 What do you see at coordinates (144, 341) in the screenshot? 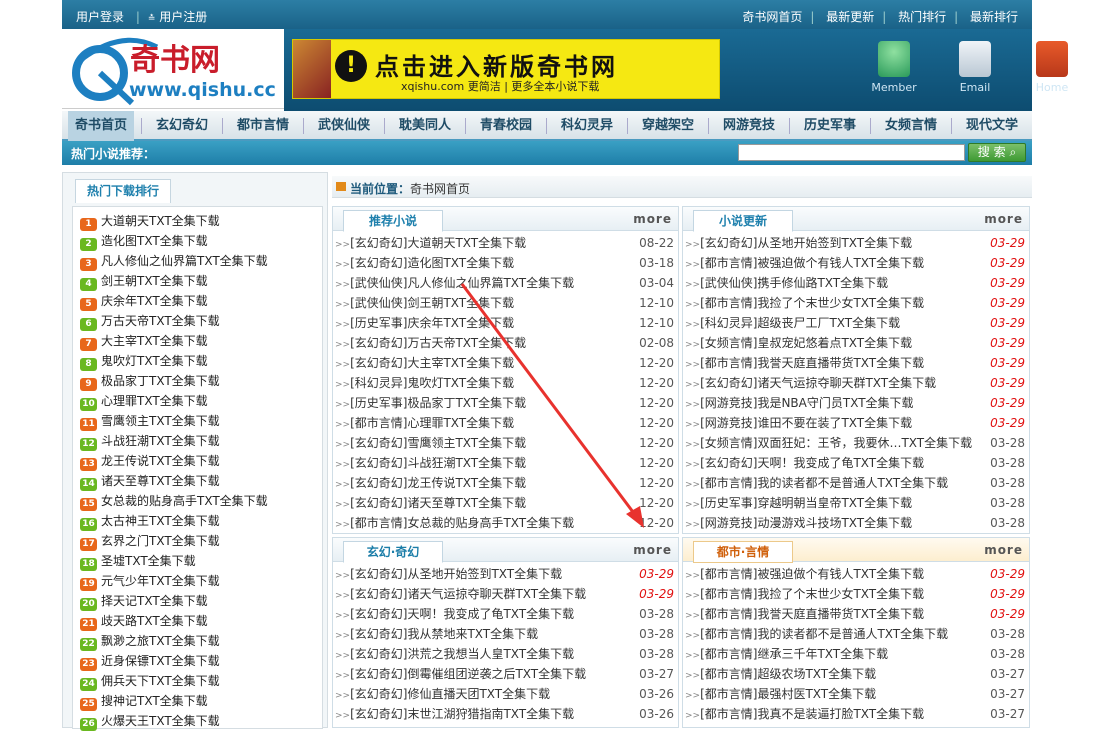
I see `rank-item: 7 大主宰TXT全集下载` at bounding box center [144, 341].